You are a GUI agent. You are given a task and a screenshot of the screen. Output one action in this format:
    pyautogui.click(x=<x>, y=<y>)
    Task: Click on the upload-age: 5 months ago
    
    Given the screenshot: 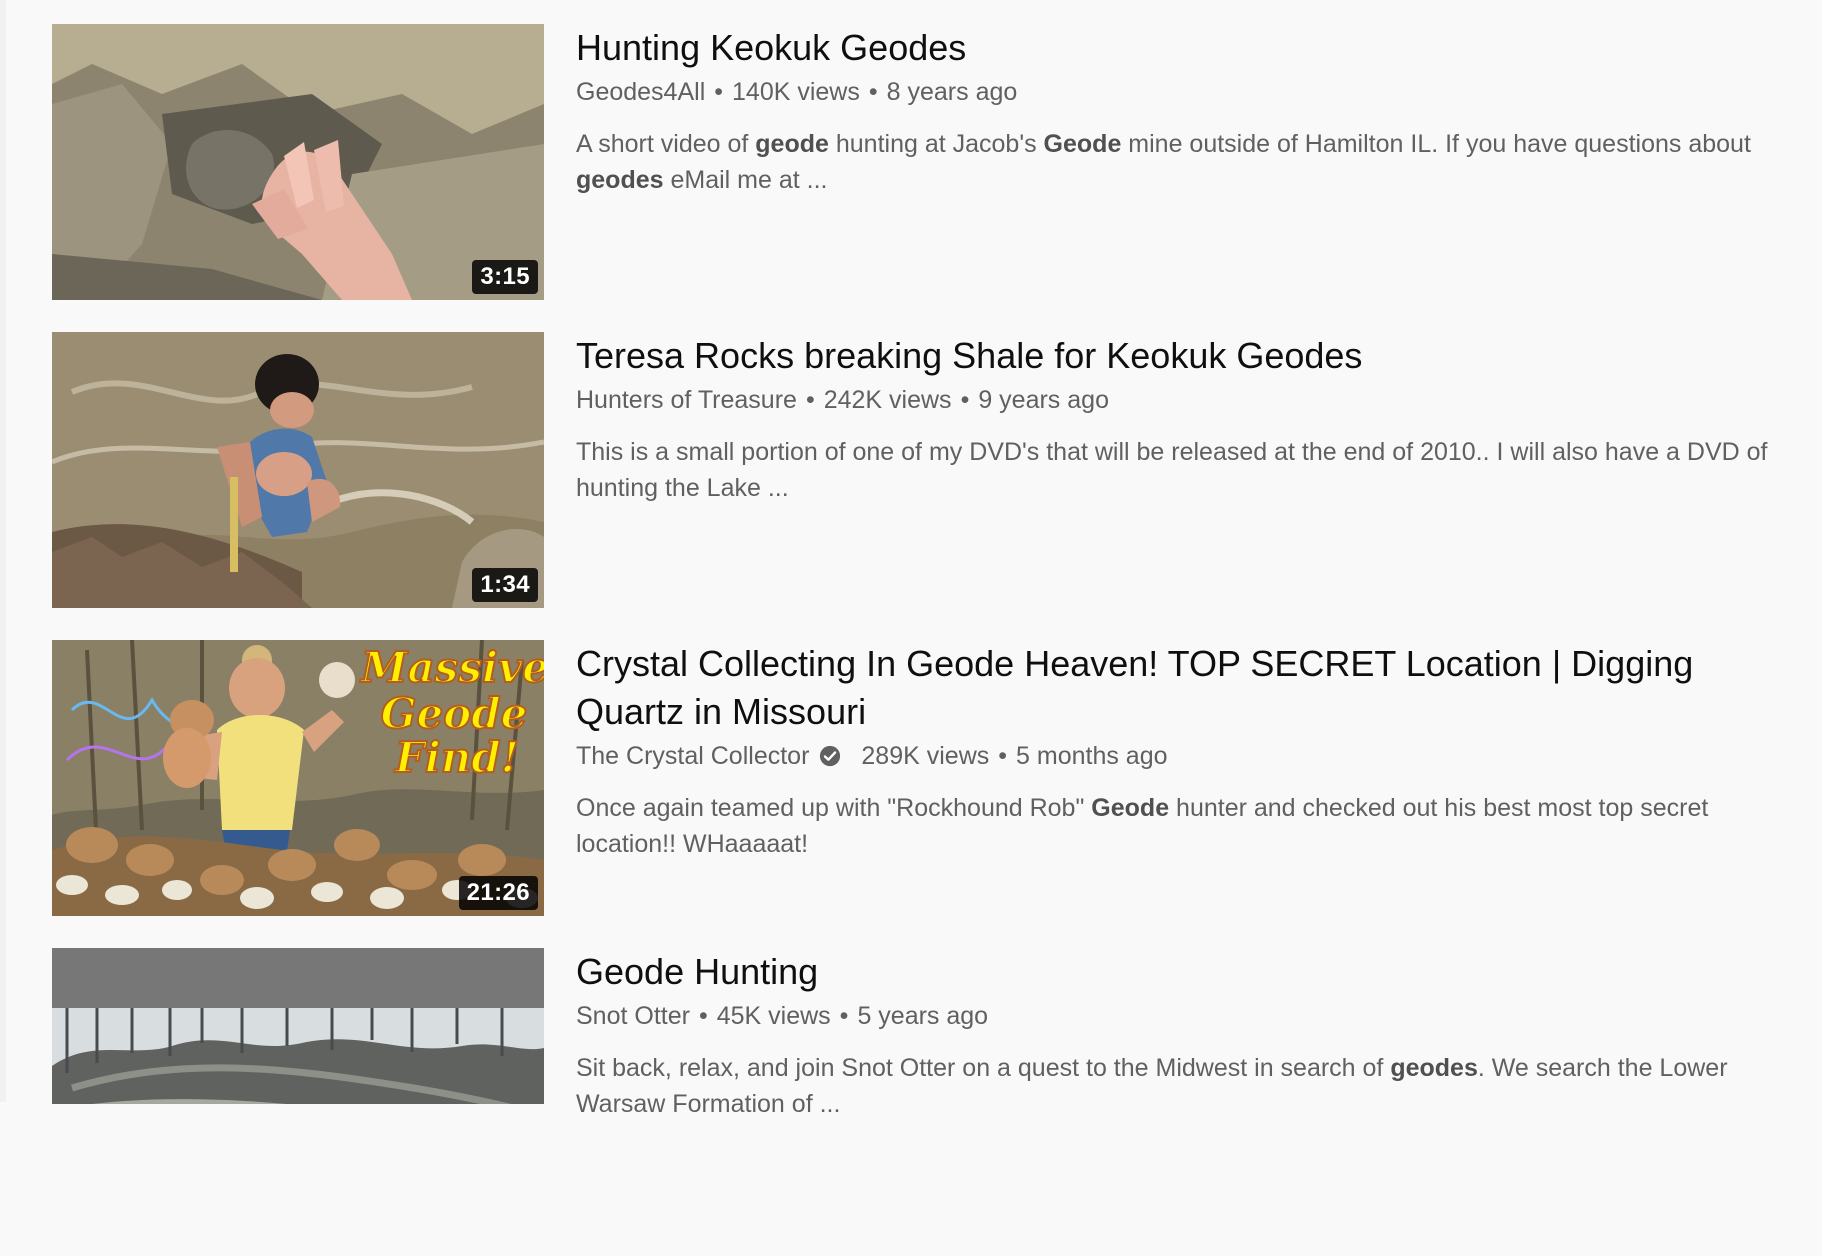 What is the action you would take?
    pyautogui.click(x=1092, y=756)
    